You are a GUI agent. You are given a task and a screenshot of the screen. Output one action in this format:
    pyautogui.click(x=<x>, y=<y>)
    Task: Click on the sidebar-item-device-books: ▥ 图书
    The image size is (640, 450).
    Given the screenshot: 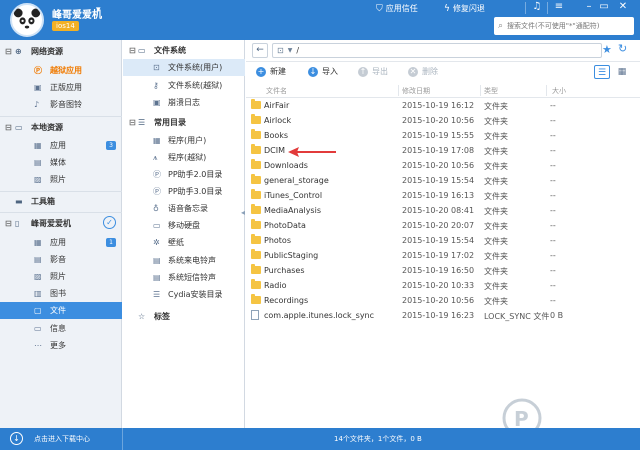 What is the action you would take?
    pyautogui.click(x=61, y=293)
    